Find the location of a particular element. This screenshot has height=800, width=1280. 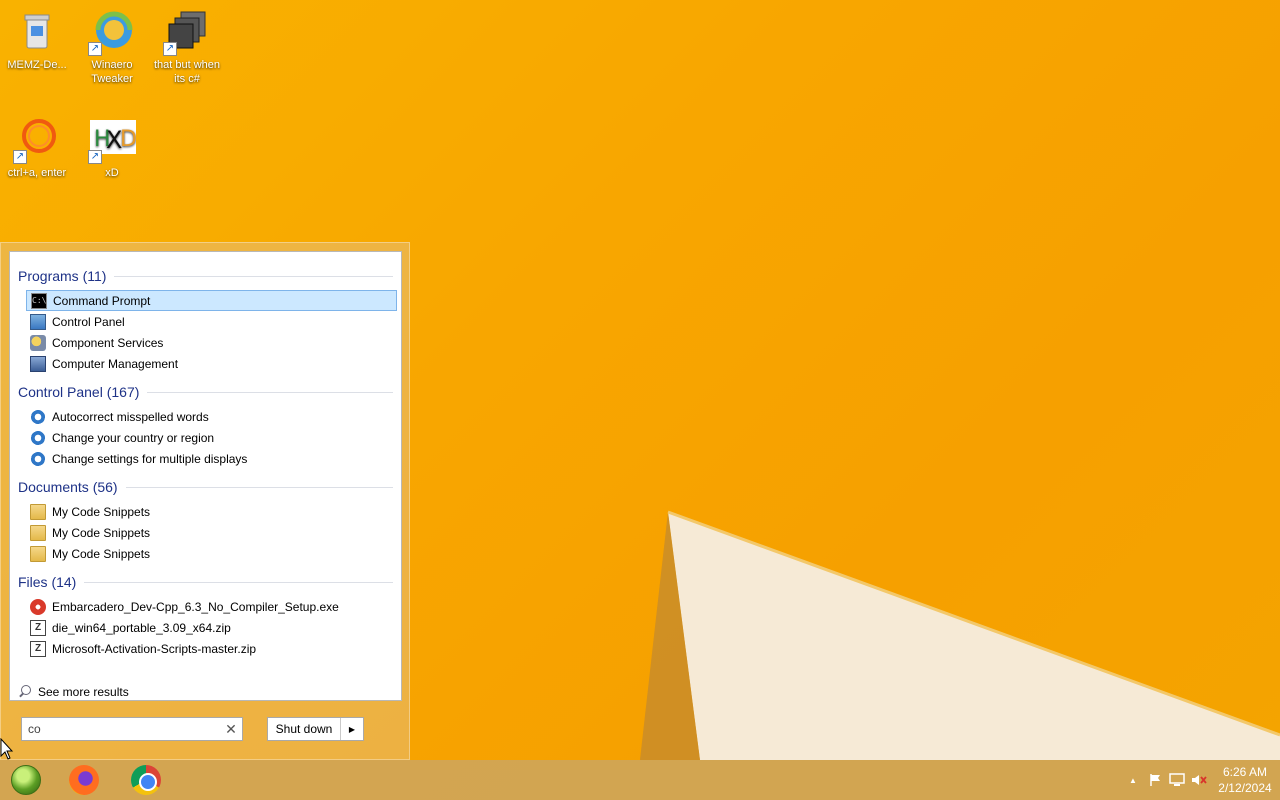

result-label: Control Panel is located at coordinates (88, 321).